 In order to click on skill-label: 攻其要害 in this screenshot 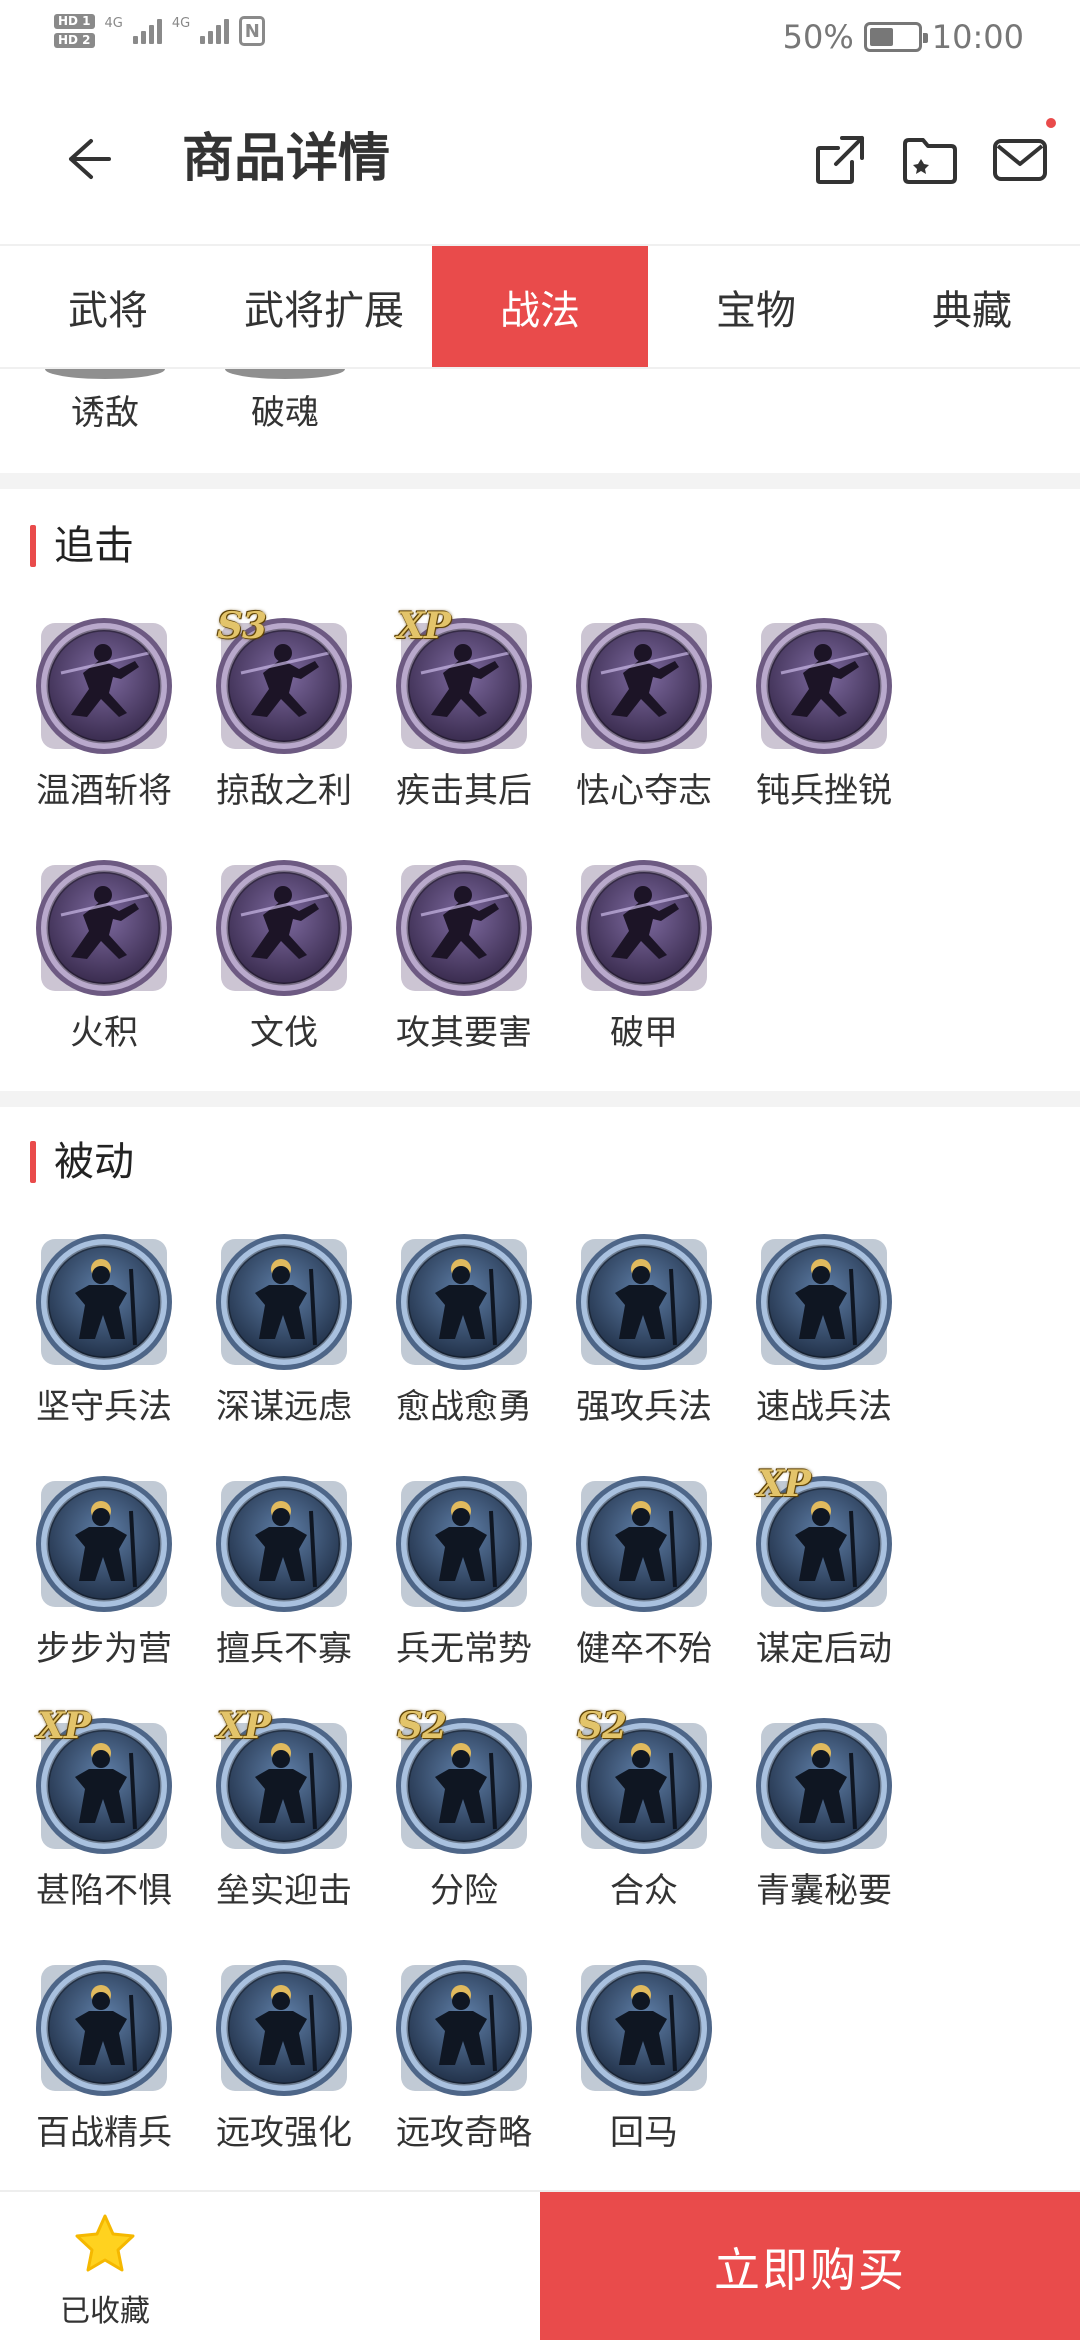, I will do `click(464, 1033)`.